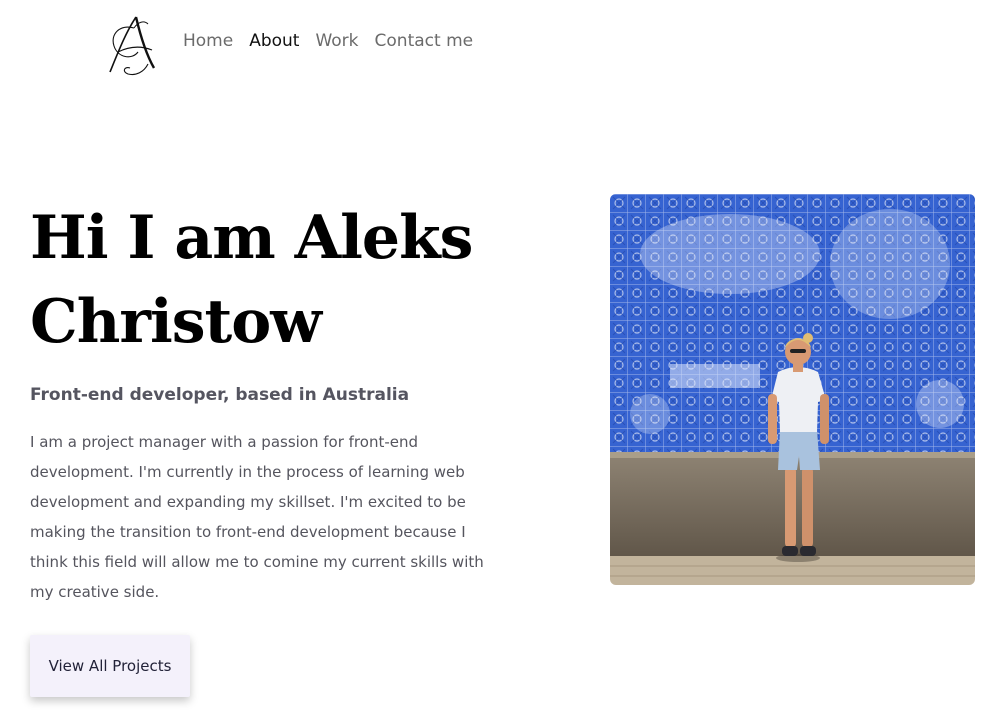  Describe the element at coordinates (336, 41) in the screenshot. I see `nav-link-work: Work` at that location.